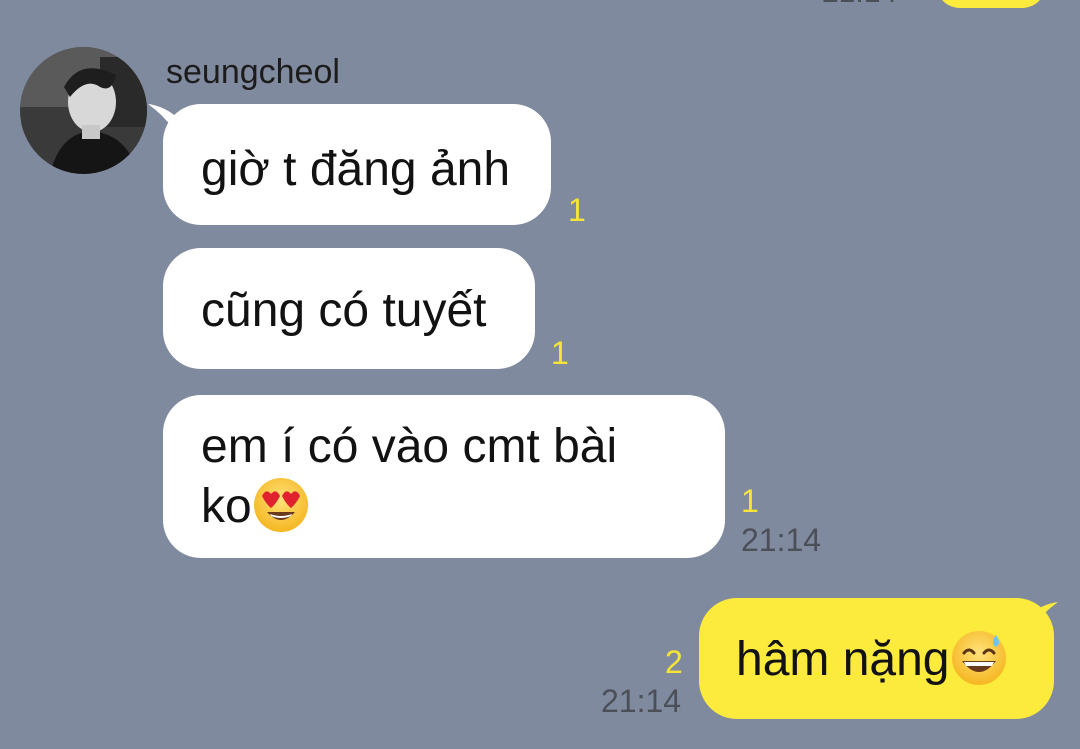 The width and height of the screenshot is (1080, 749). I want to click on previous-outgoing-bubble, so click(991, 4).